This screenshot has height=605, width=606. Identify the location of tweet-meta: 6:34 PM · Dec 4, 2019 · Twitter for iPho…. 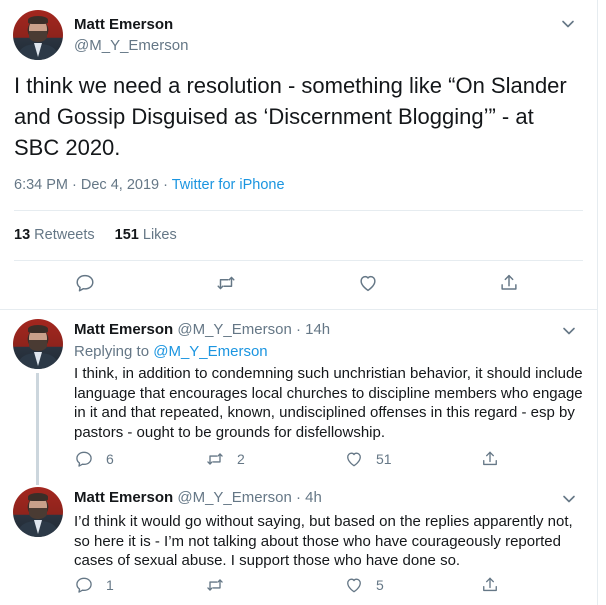
(149, 185).